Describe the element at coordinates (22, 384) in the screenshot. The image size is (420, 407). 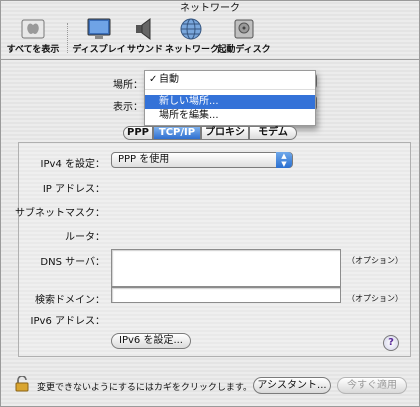
I see `lock-icon` at that location.